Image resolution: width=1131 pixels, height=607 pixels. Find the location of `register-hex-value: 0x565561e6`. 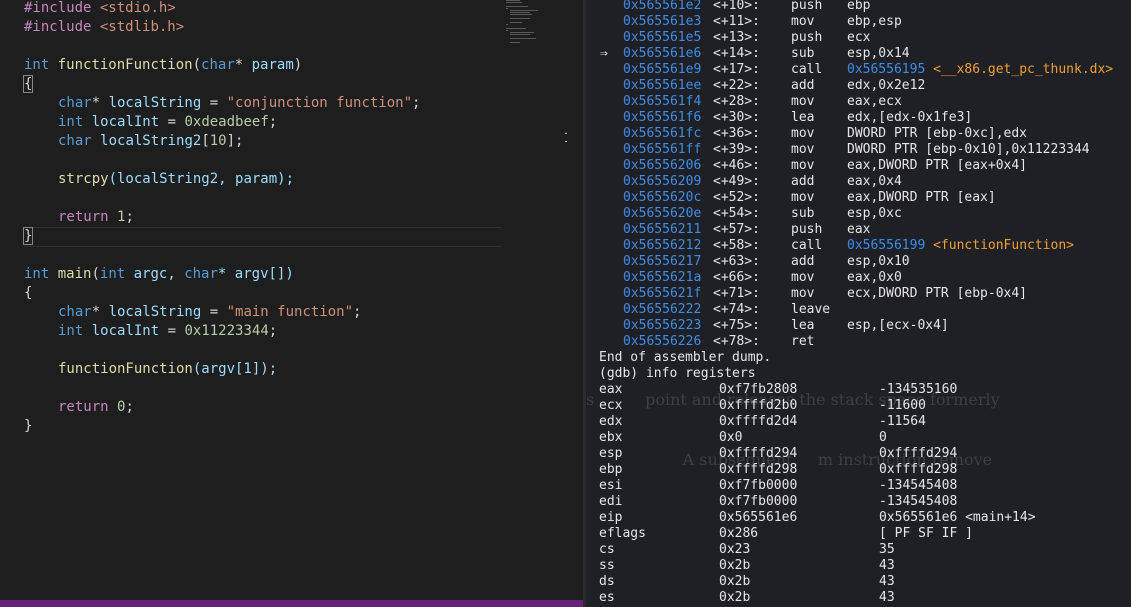

register-hex-value: 0x565561e6 is located at coordinates (758, 517).